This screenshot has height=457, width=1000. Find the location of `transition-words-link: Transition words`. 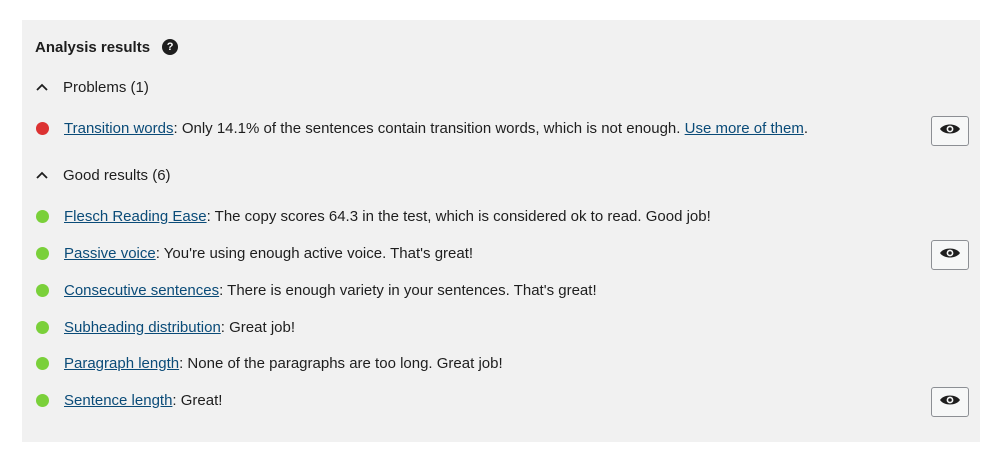

transition-words-link: Transition words is located at coordinates (118, 128).